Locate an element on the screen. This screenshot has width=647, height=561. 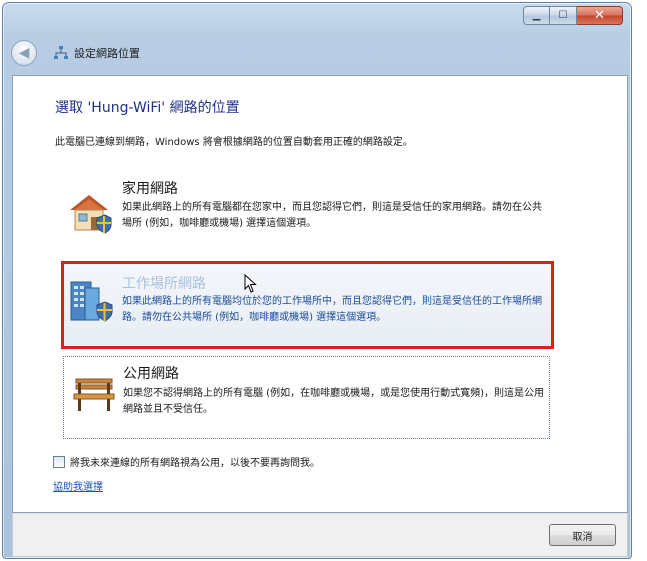
network-icon is located at coordinates (61, 52).